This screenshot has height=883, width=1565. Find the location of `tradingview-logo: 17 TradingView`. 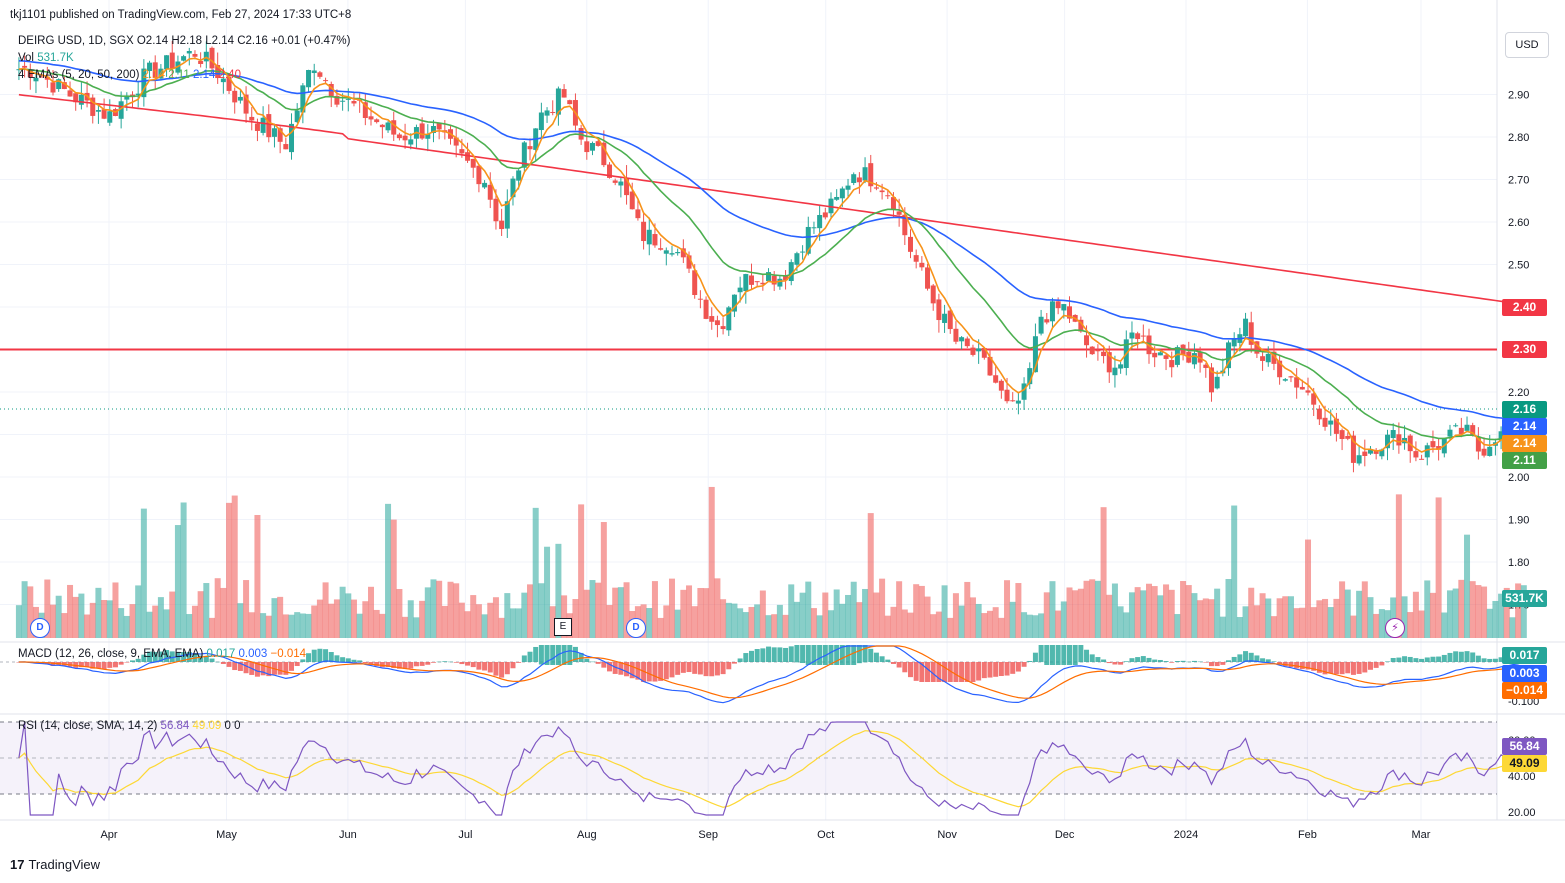

tradingview-logo: 17 TradingView is located at coordinates (55, 864).